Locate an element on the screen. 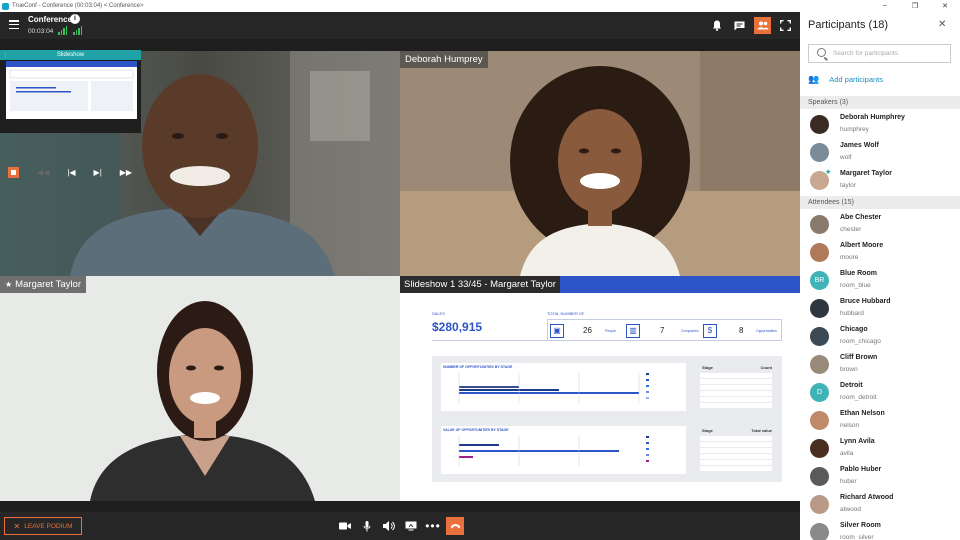  mini-slideshow-header: ⋮ Slideshow is located at coordinates (70, 55).